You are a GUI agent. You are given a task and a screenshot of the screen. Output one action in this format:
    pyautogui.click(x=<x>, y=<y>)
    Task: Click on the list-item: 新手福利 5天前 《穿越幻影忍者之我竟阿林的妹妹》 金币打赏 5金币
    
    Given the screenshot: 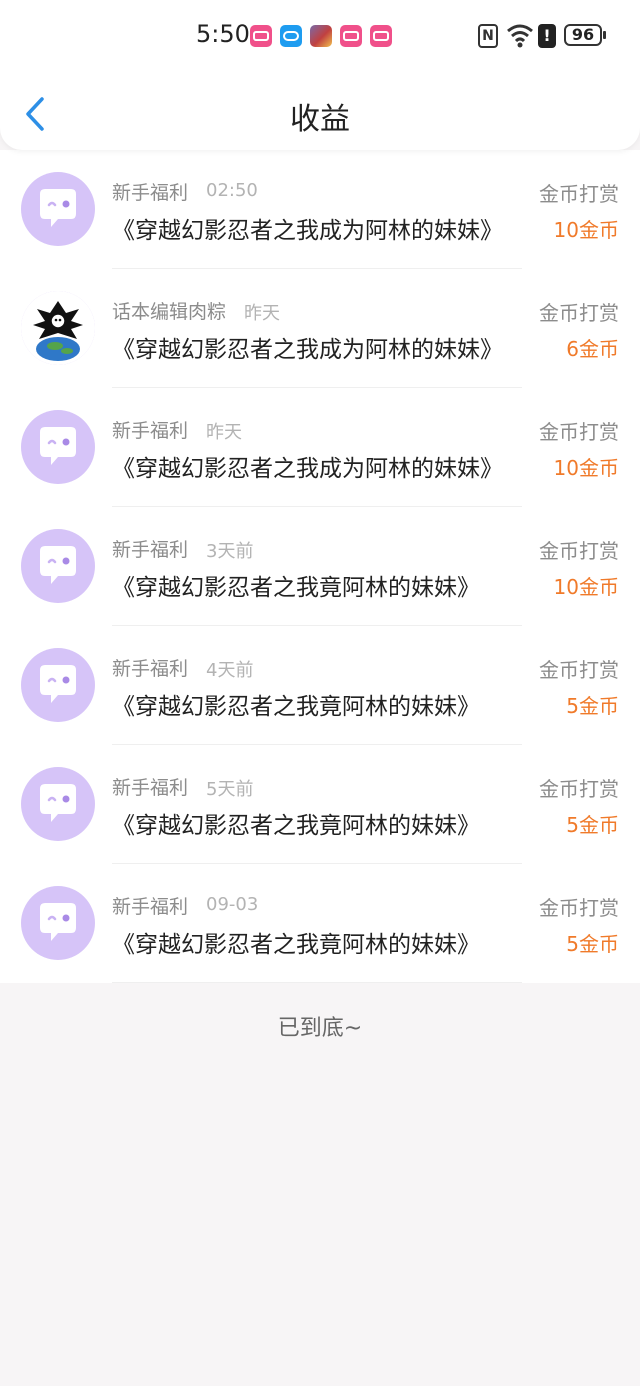 What is the action you would take?
    pyautogui.click(x=320, y=804)
    